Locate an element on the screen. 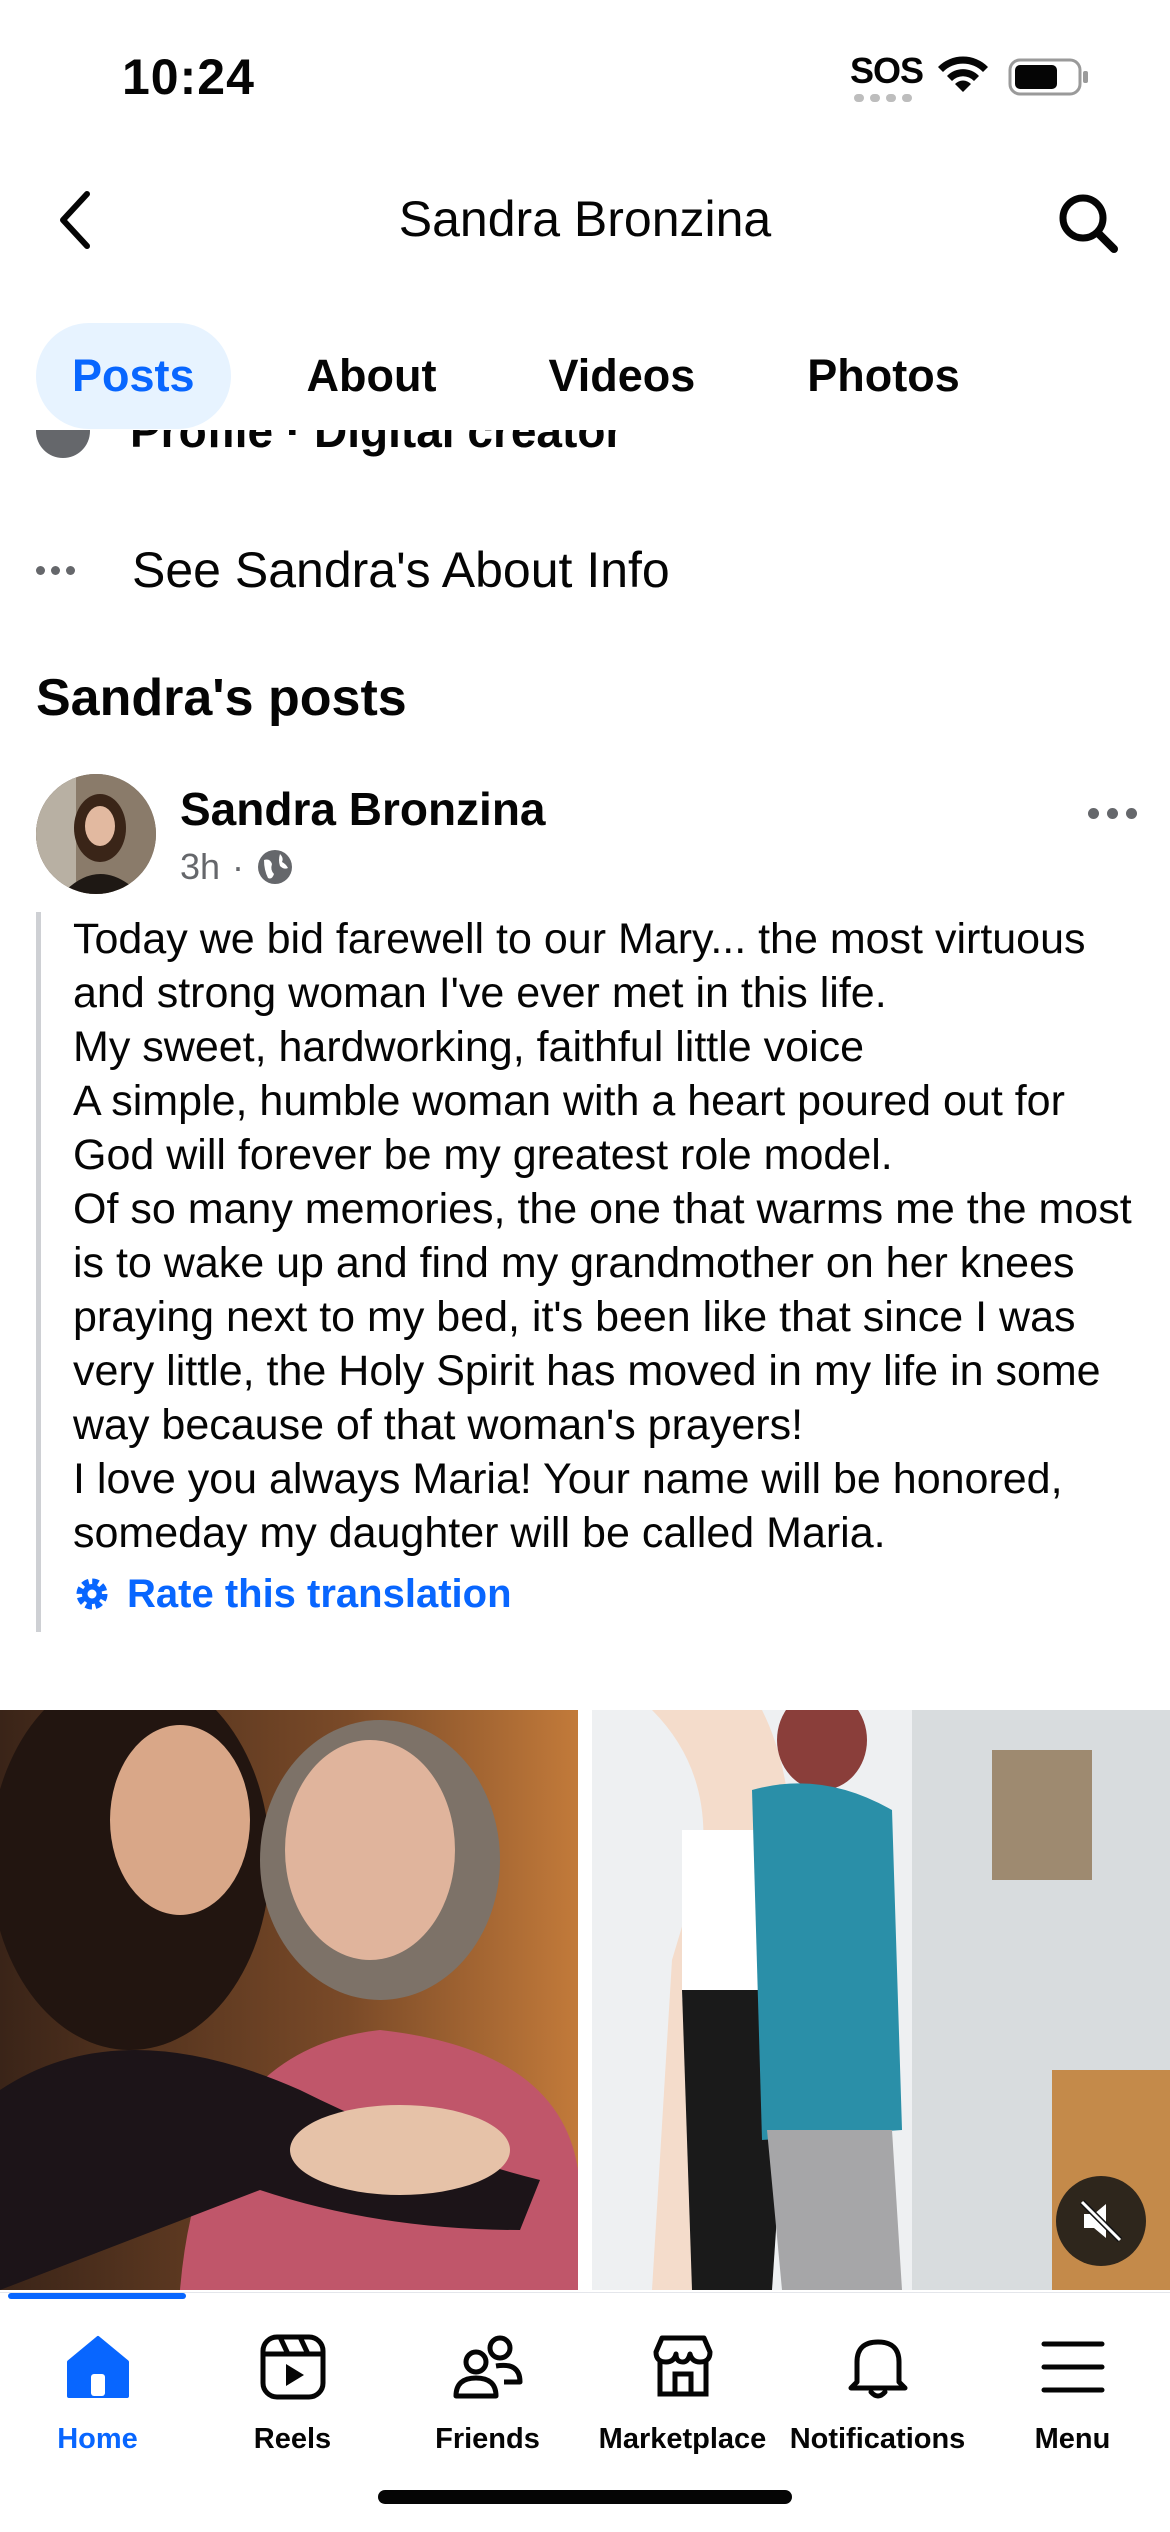 The width and height of the screenshot is (1170, 2532). see-about-info-label: See Sandra's About Info is located at coordinates (401, 570).